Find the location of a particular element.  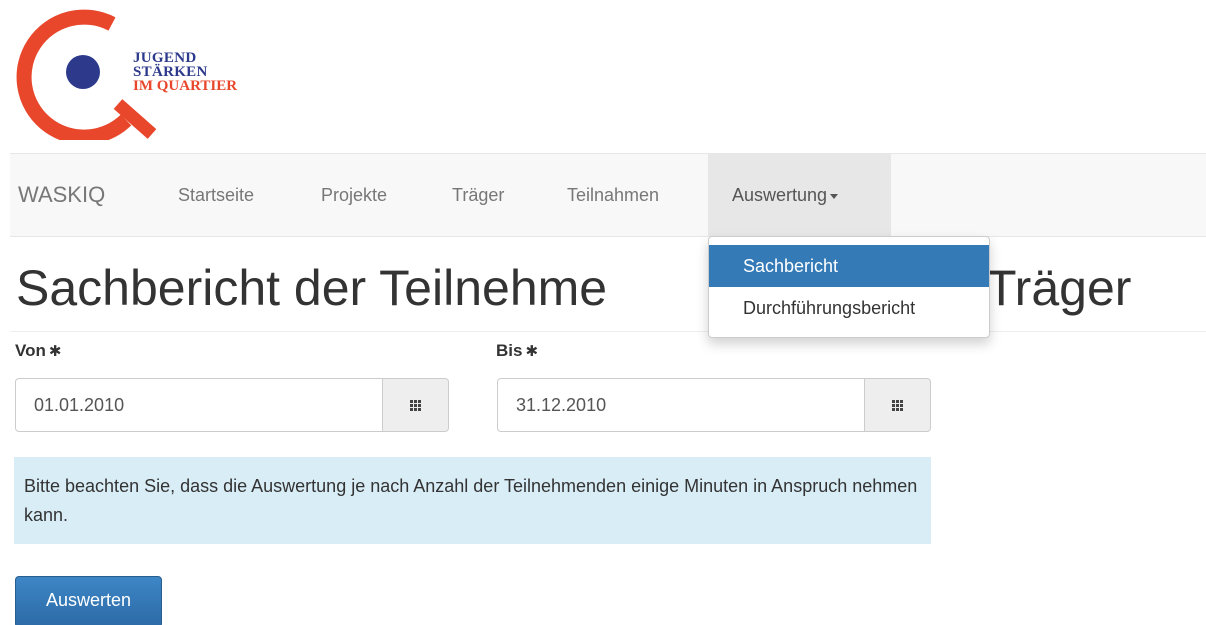

from-date-calendar-button is located at coordinates (416, 405).